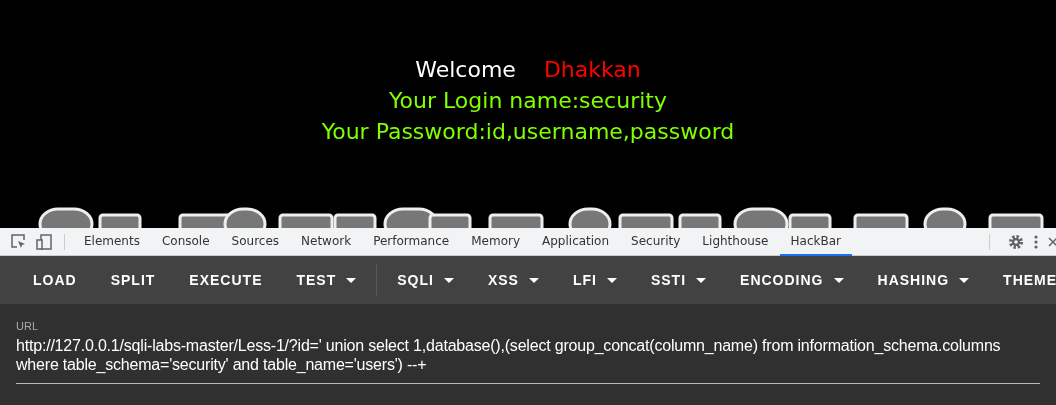 The width and height of the screenshot is (1056, 405). What do you see at coordinates (576, 241) in the screenshot?
I see `devtools-tab: Application` at bounding box center [576, 241].